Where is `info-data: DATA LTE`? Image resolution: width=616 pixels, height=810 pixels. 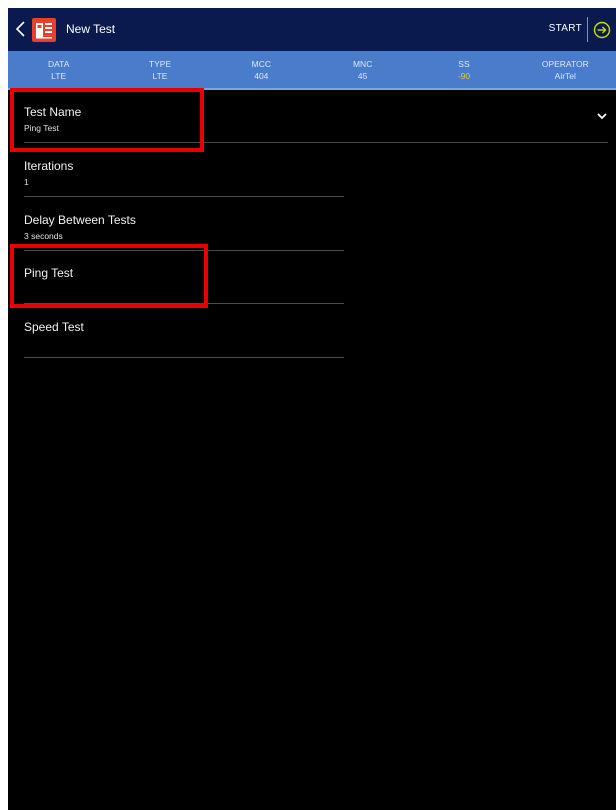 info-data: DATA LTE is located at coordinates (58, 69).